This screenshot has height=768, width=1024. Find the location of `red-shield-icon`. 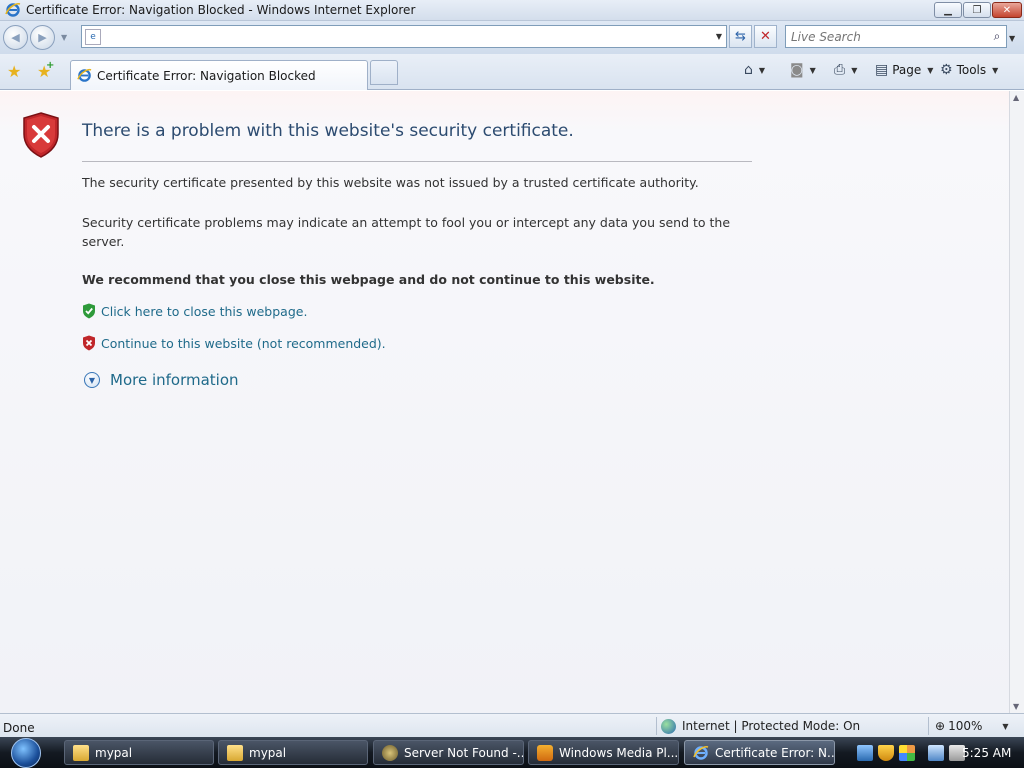

red-shield-icon is located at coordinates (89, 343).